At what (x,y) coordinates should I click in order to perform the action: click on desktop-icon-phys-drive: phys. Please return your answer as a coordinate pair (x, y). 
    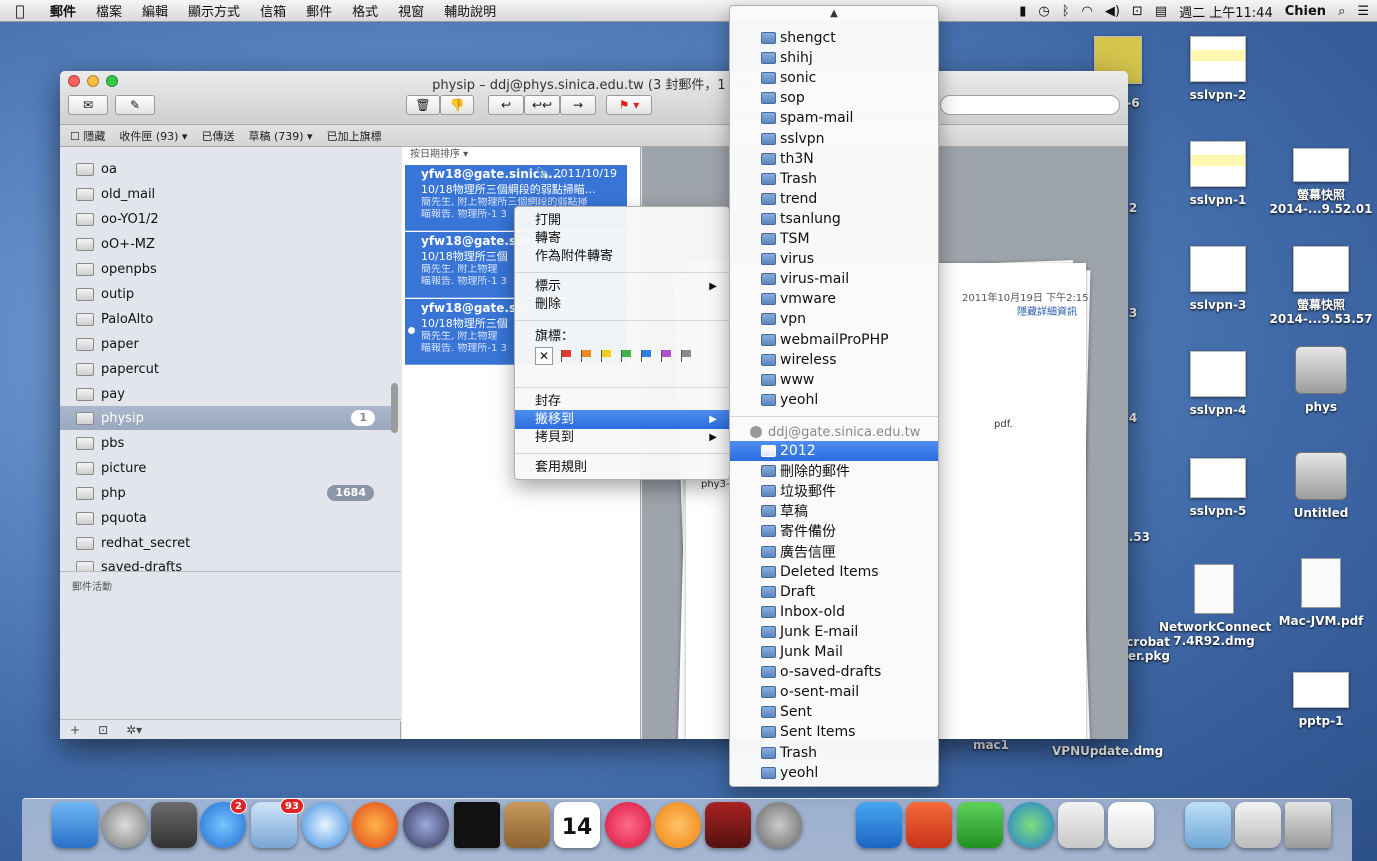
    Looking at the image, I should click on (1321, 380).